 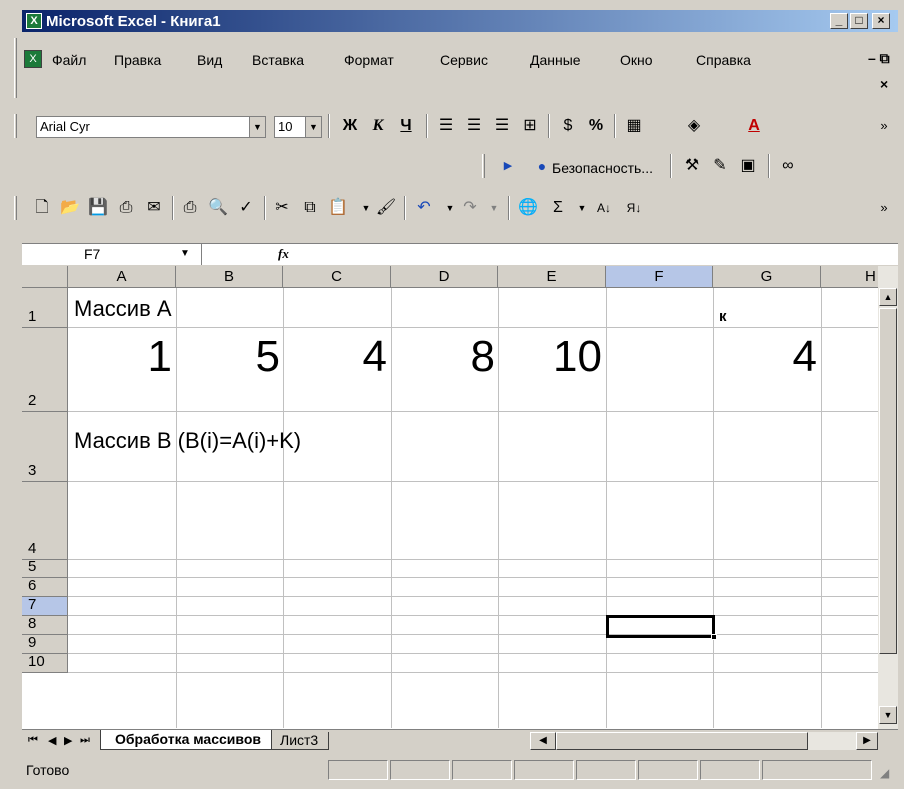 I want to click on select-all-corner, so click(x=45, y=277).